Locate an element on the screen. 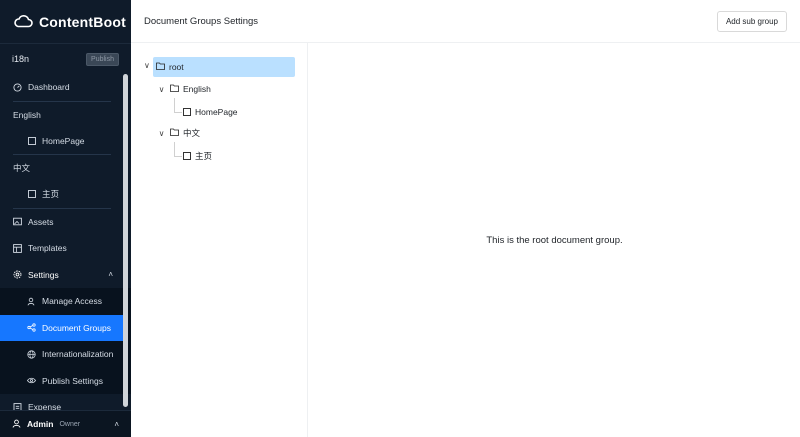 The image size is (800, 437). tree-node-english: ∨ English is located at coordinates (184, 89).